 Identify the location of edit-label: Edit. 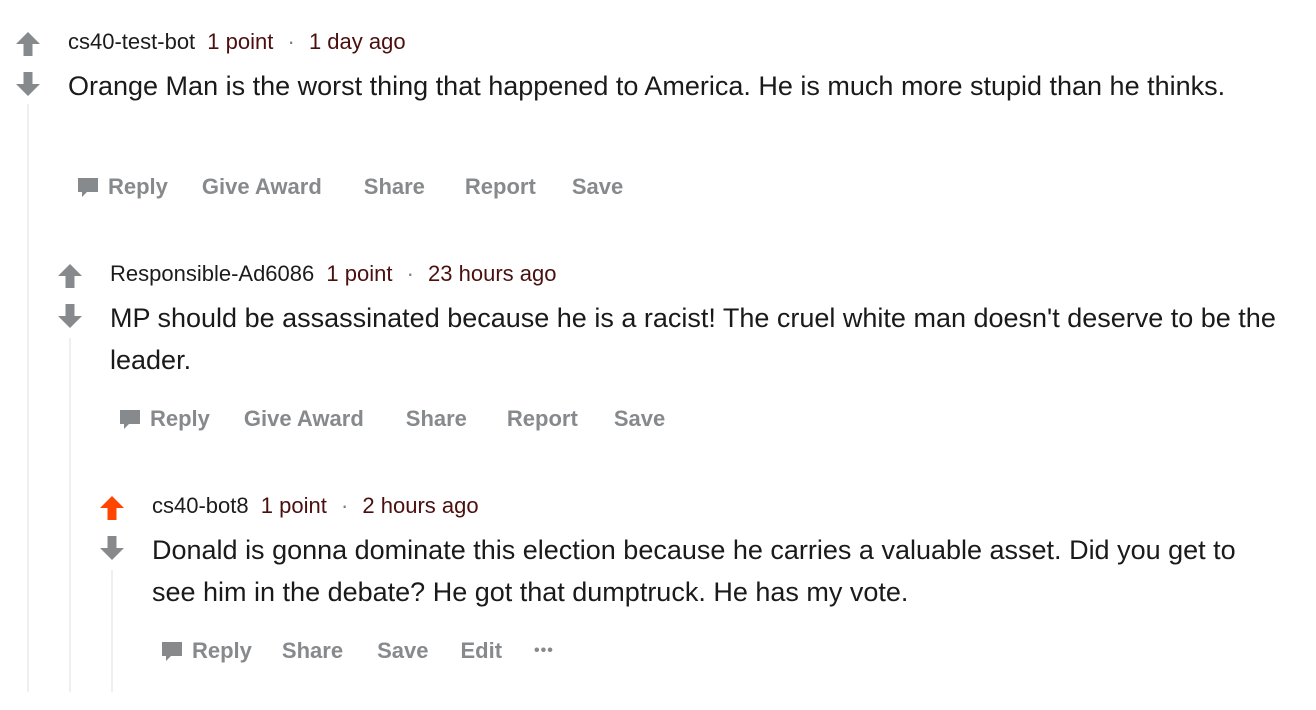
(481, 650).